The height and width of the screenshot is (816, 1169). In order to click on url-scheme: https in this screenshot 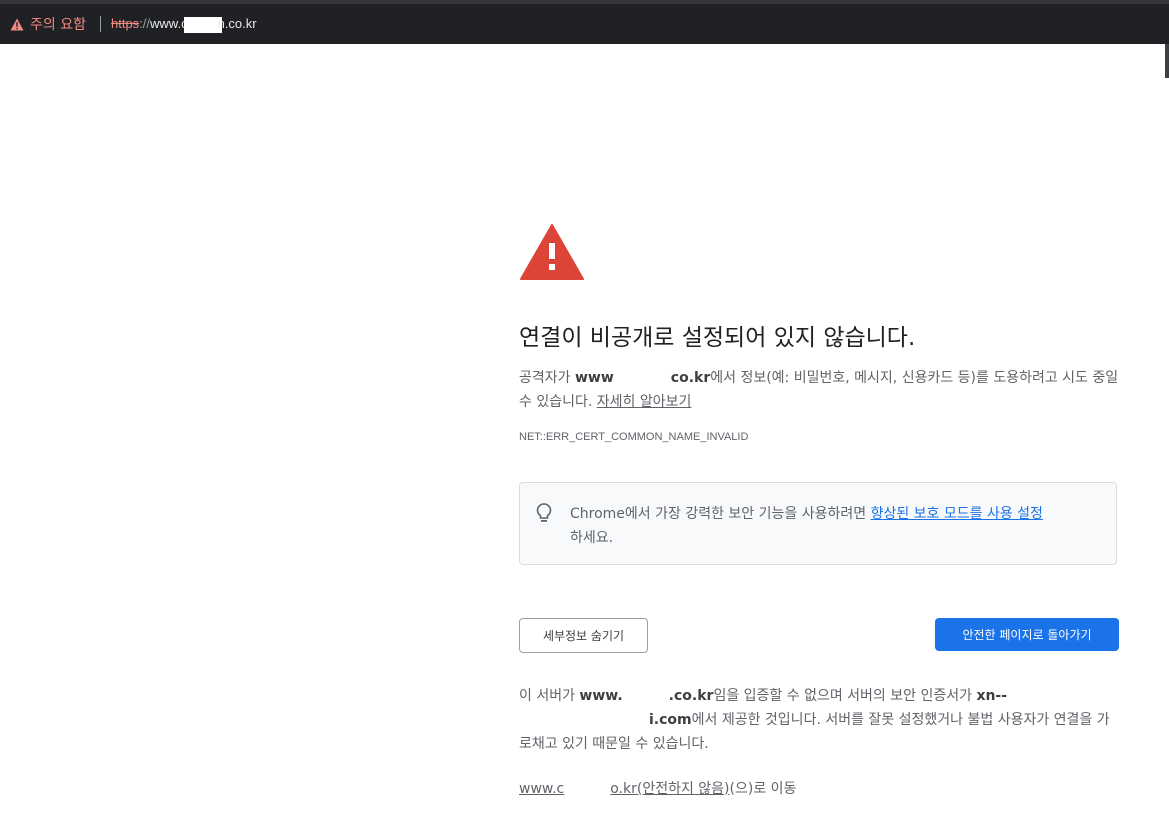, I will do `click(125, 23)`.